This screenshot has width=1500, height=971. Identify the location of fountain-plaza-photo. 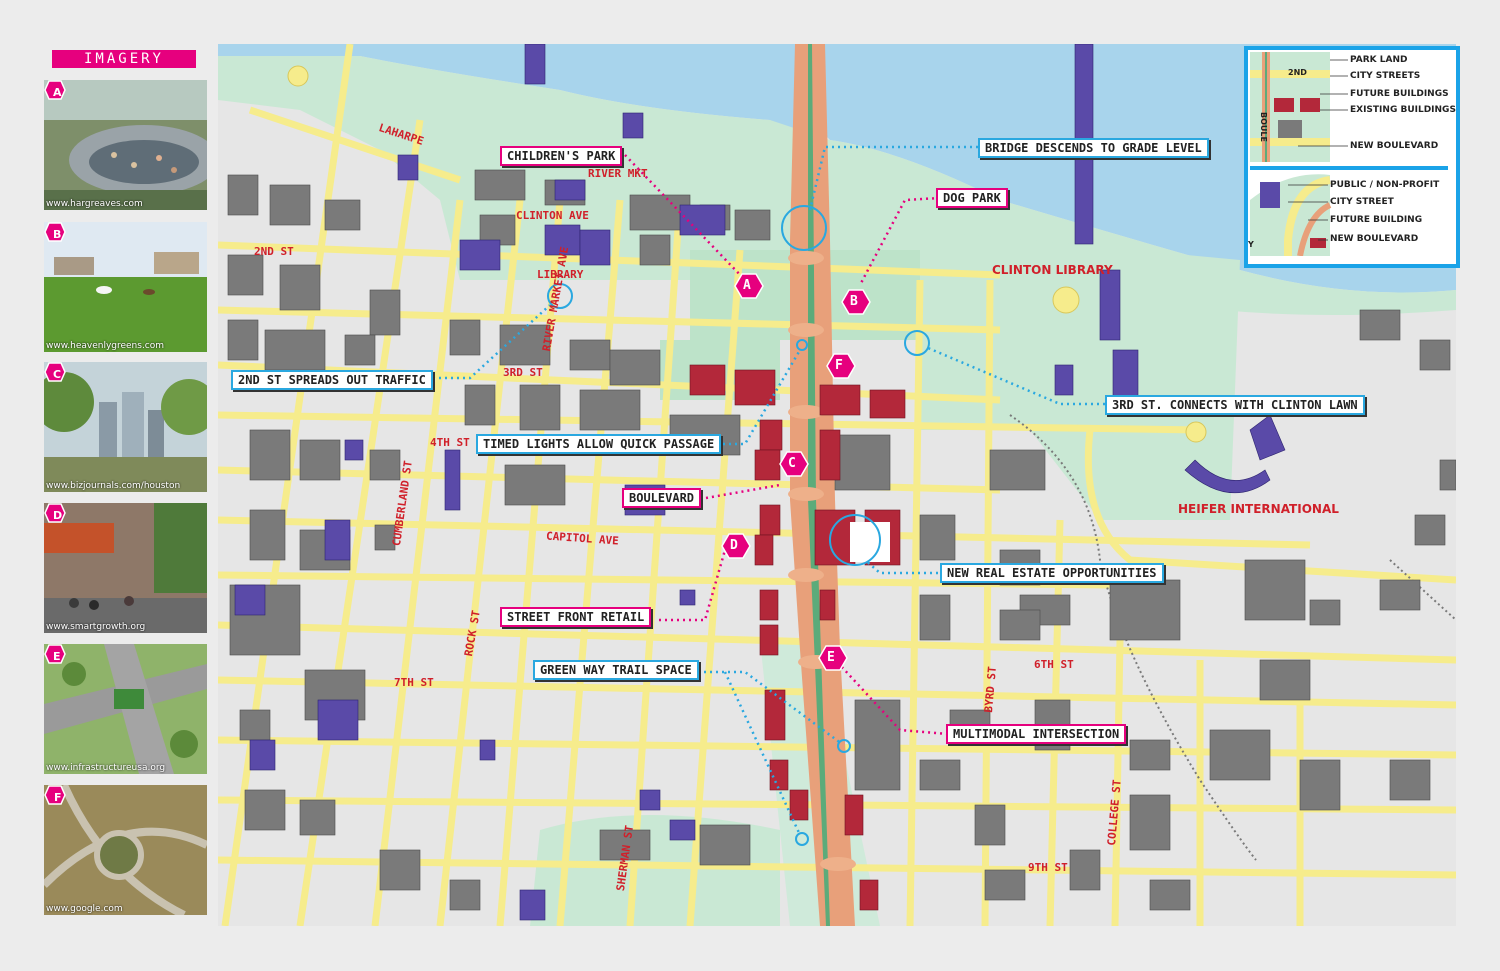
(125, 145).